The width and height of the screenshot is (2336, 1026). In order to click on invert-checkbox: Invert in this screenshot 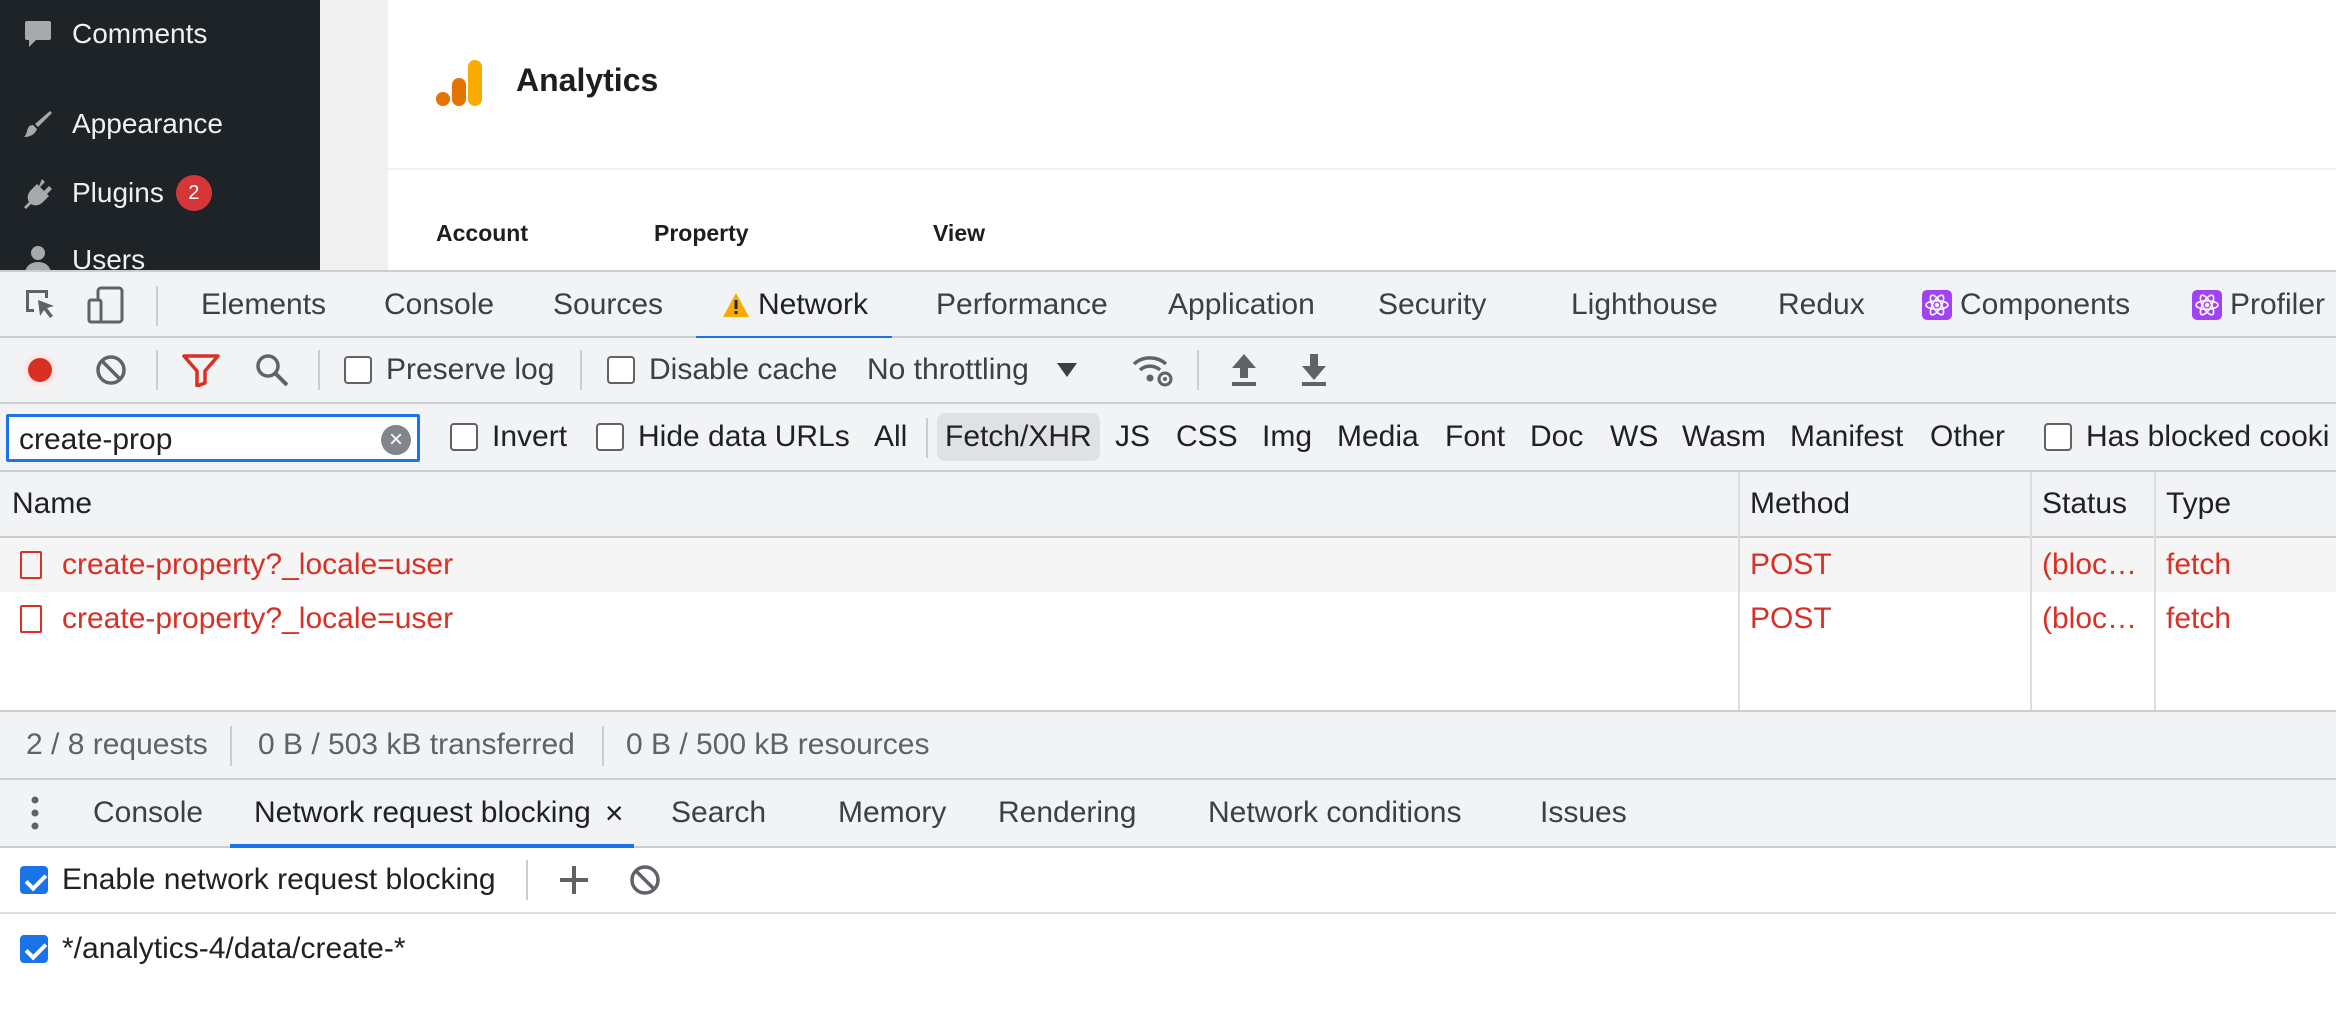, I will do `click(508, 437)`.